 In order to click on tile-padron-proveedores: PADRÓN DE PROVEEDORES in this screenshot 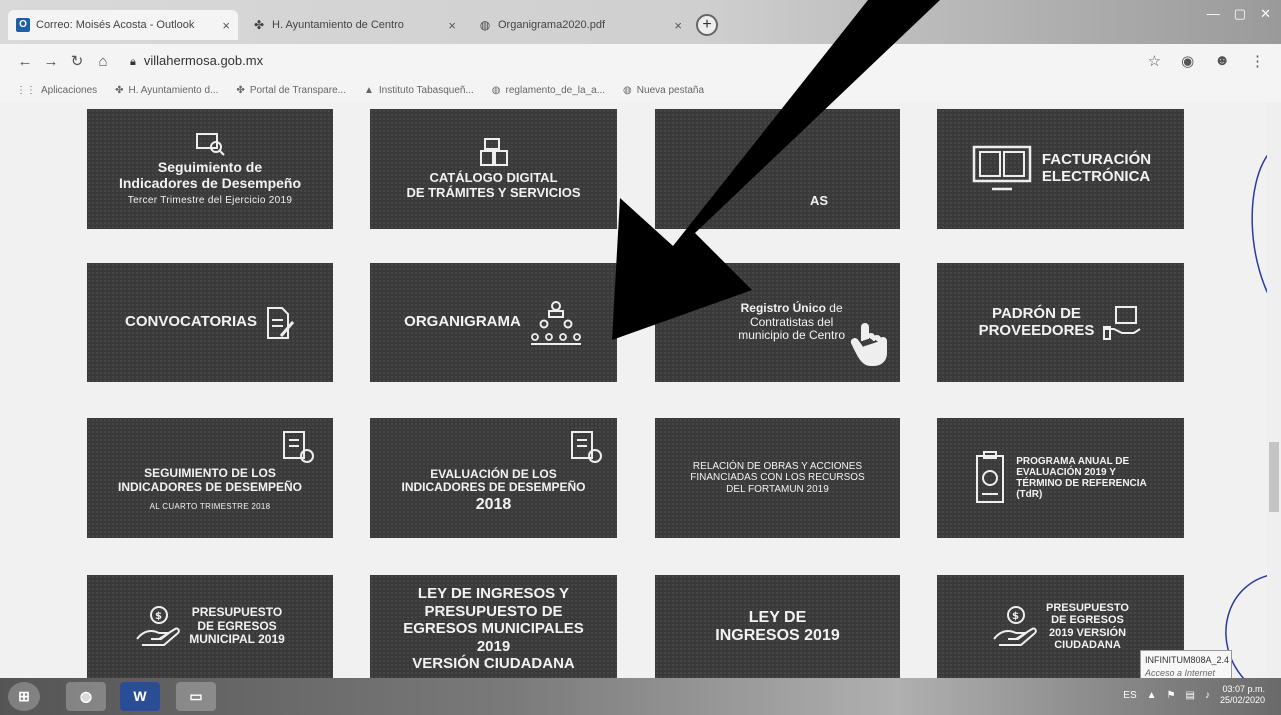, I will do `click(1060, 322)`.